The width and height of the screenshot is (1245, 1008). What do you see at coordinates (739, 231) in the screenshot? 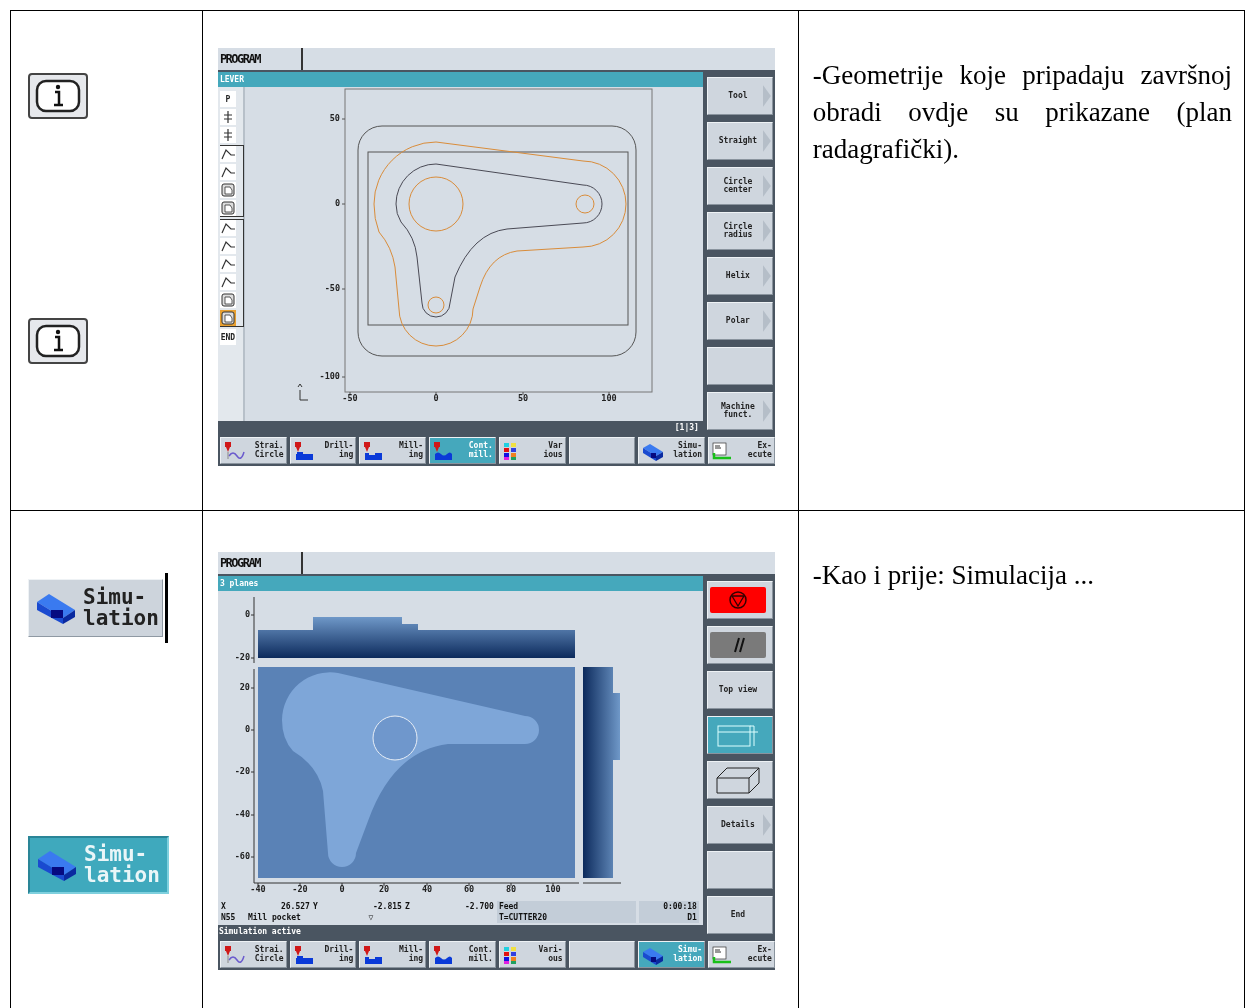
I see `softkey: Circle radius` at bounding box center [739, 231].